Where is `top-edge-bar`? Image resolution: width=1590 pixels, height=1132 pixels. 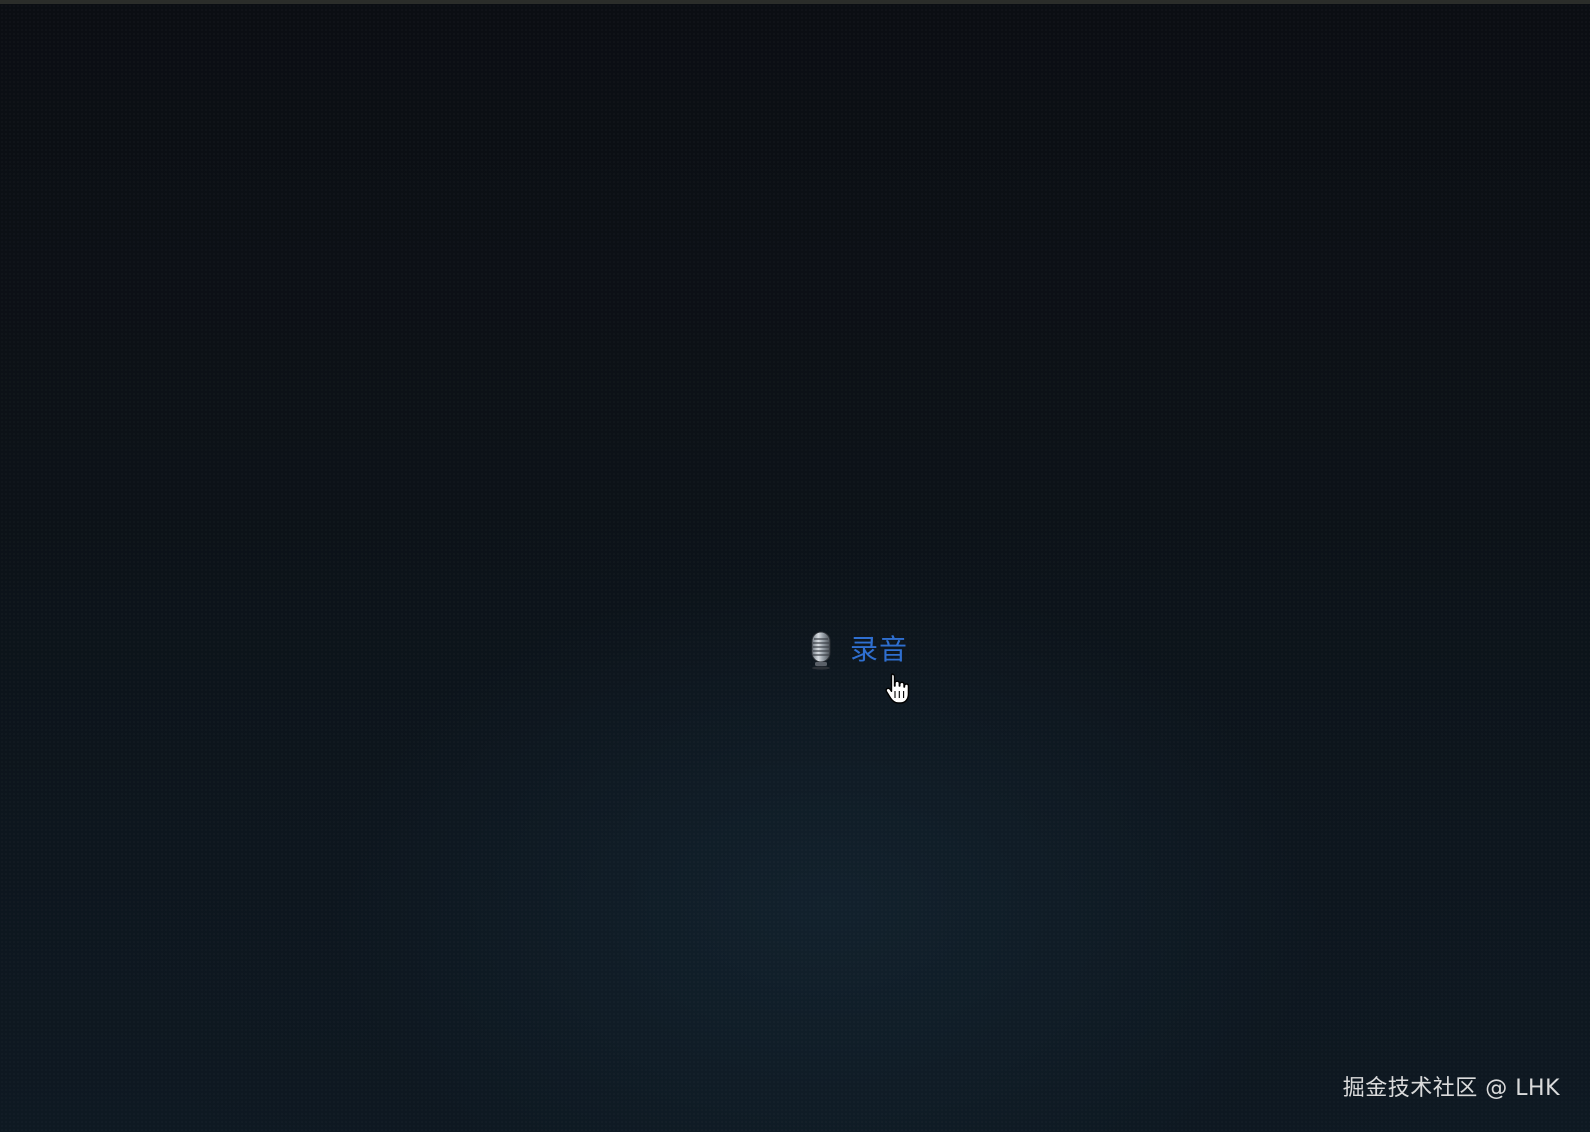
top-edge-bar is located at coordinates (795, 2).